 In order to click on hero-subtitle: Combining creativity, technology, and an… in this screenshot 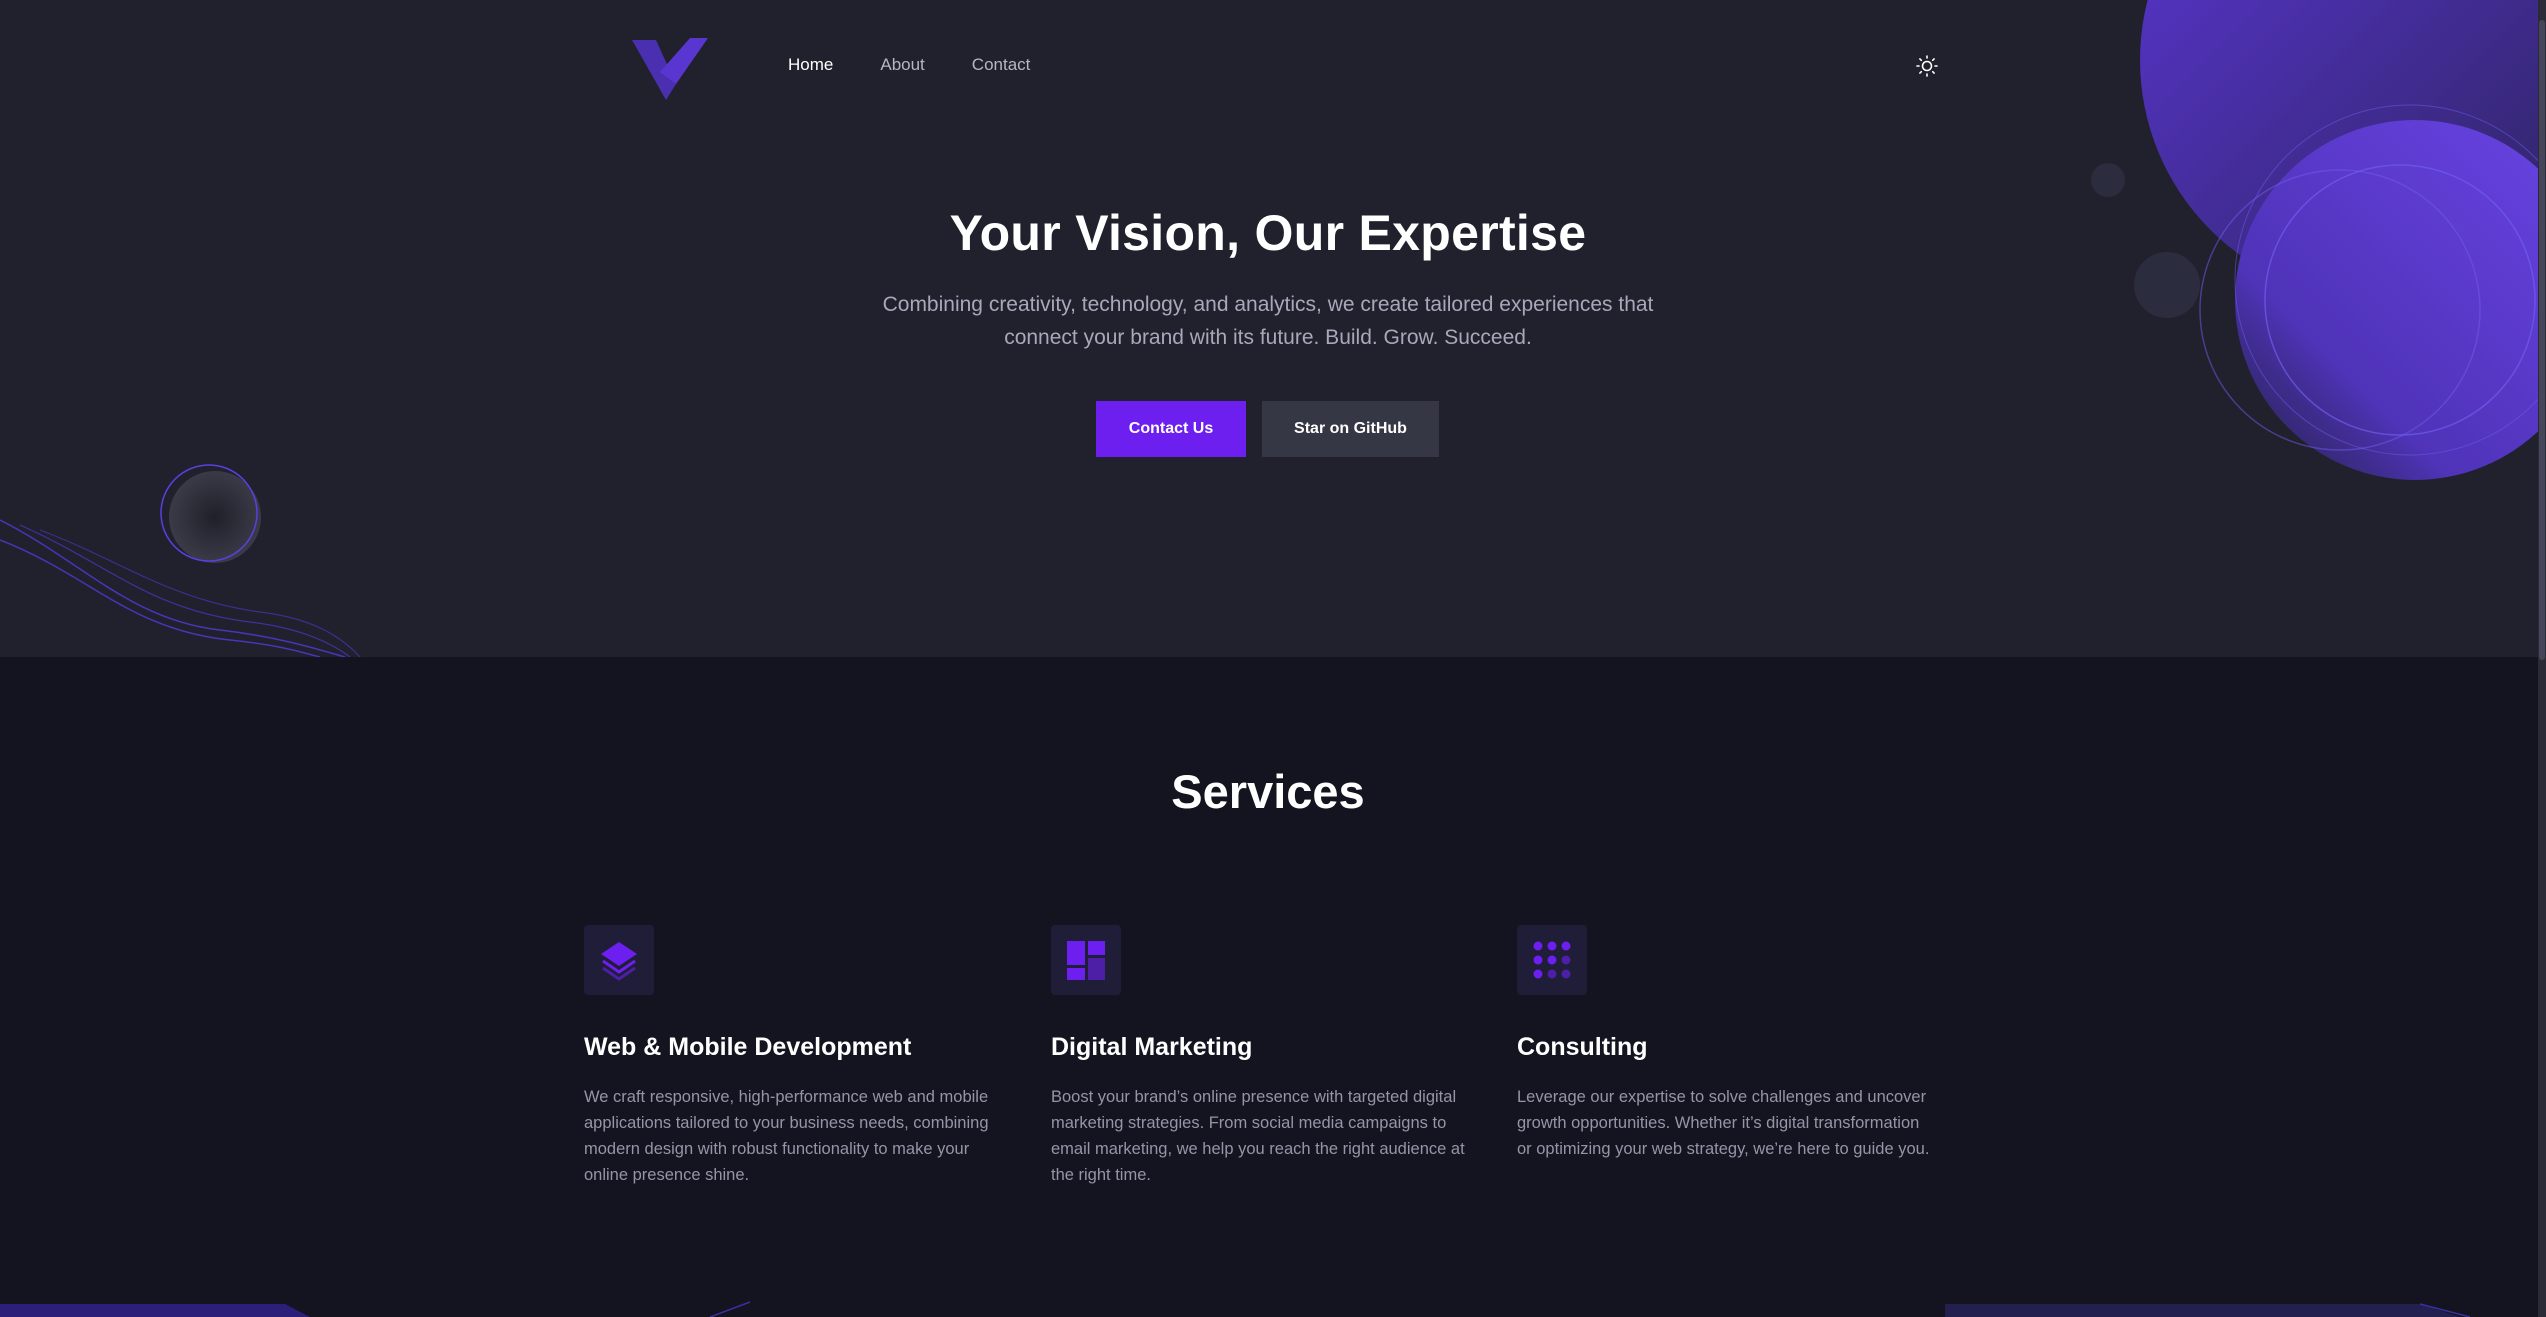, I will do `click(1268, 321)`.